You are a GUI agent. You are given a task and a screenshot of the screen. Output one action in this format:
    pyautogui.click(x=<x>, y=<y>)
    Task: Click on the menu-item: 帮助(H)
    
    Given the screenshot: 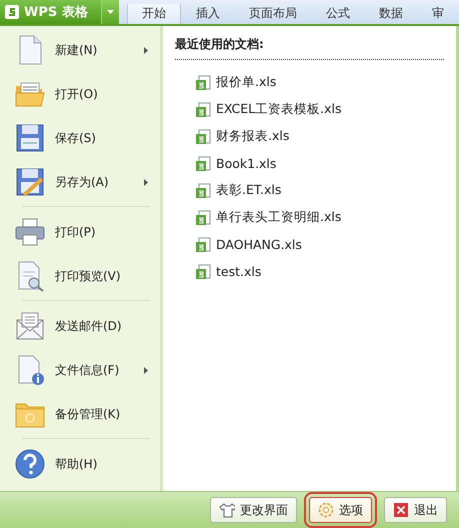 What is the action you would take?
    pyautogui.click(x=80, y=464)
    